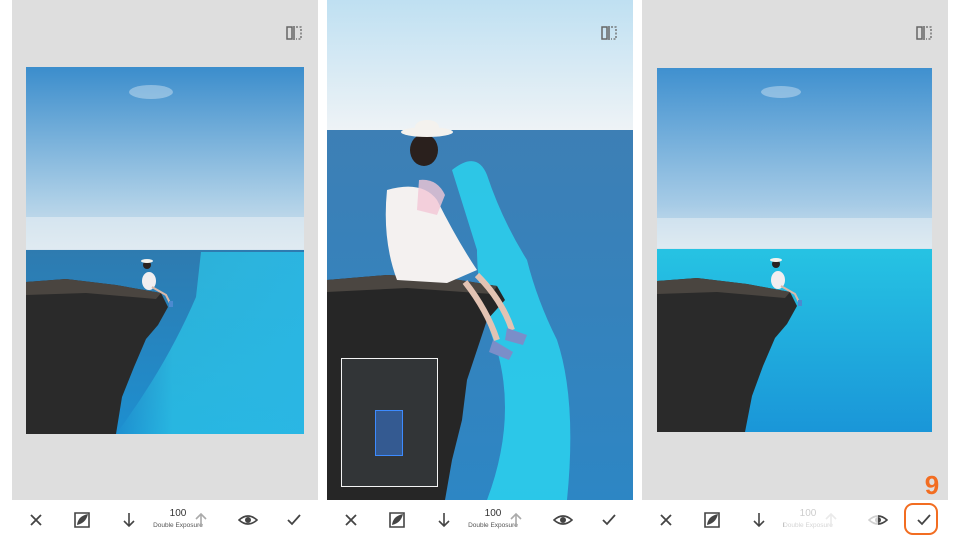  Describe the element at coordinates (921, 519) in the screenshot. I see `apply-highlight` at that location.